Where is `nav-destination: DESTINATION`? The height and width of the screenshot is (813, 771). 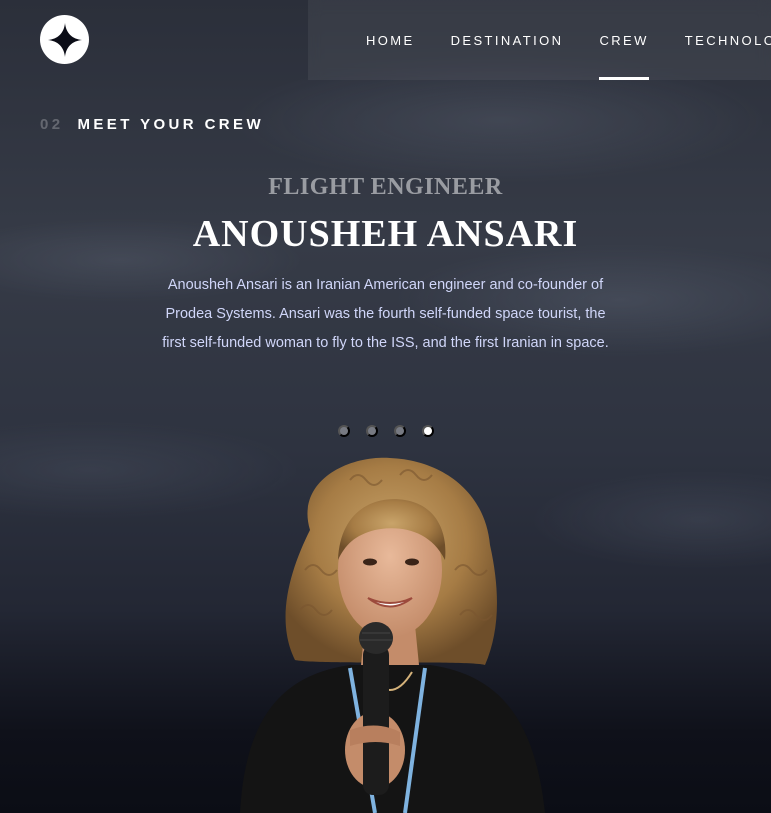 nav-destination: DESTINATION is located at coordinates (507, 40).